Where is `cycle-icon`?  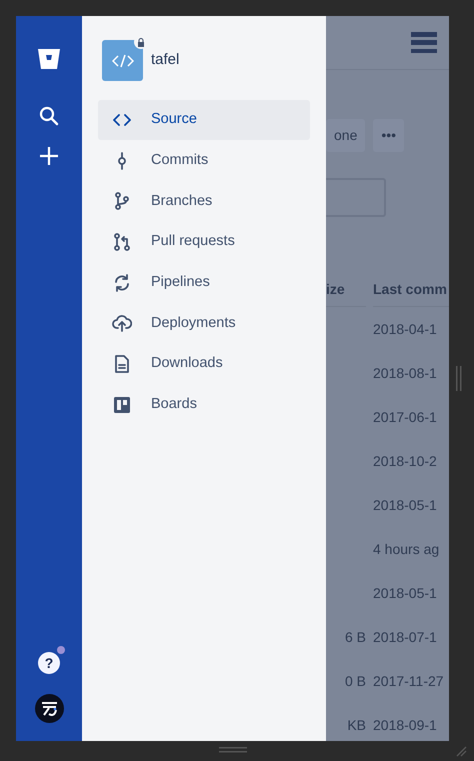 cycle-icon is located at coordinates (122, 282).